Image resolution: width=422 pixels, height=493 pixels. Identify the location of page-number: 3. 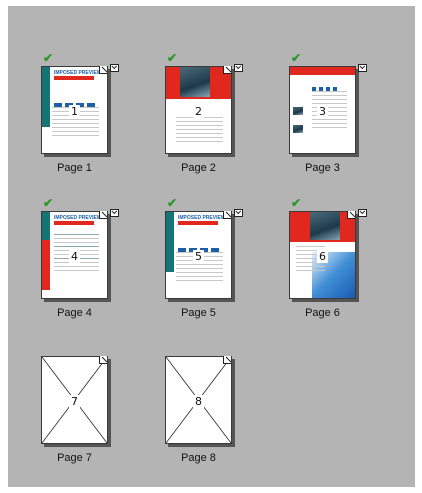
(322, 111).